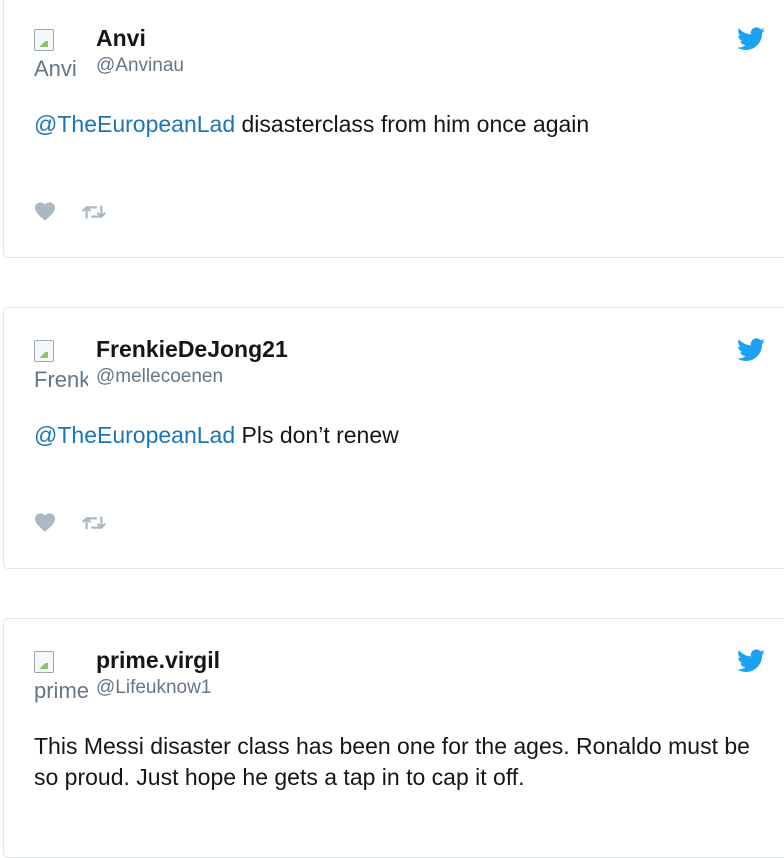 The image size is (784, 858). I want to click on author-name: Anvi, so click(121, 38).